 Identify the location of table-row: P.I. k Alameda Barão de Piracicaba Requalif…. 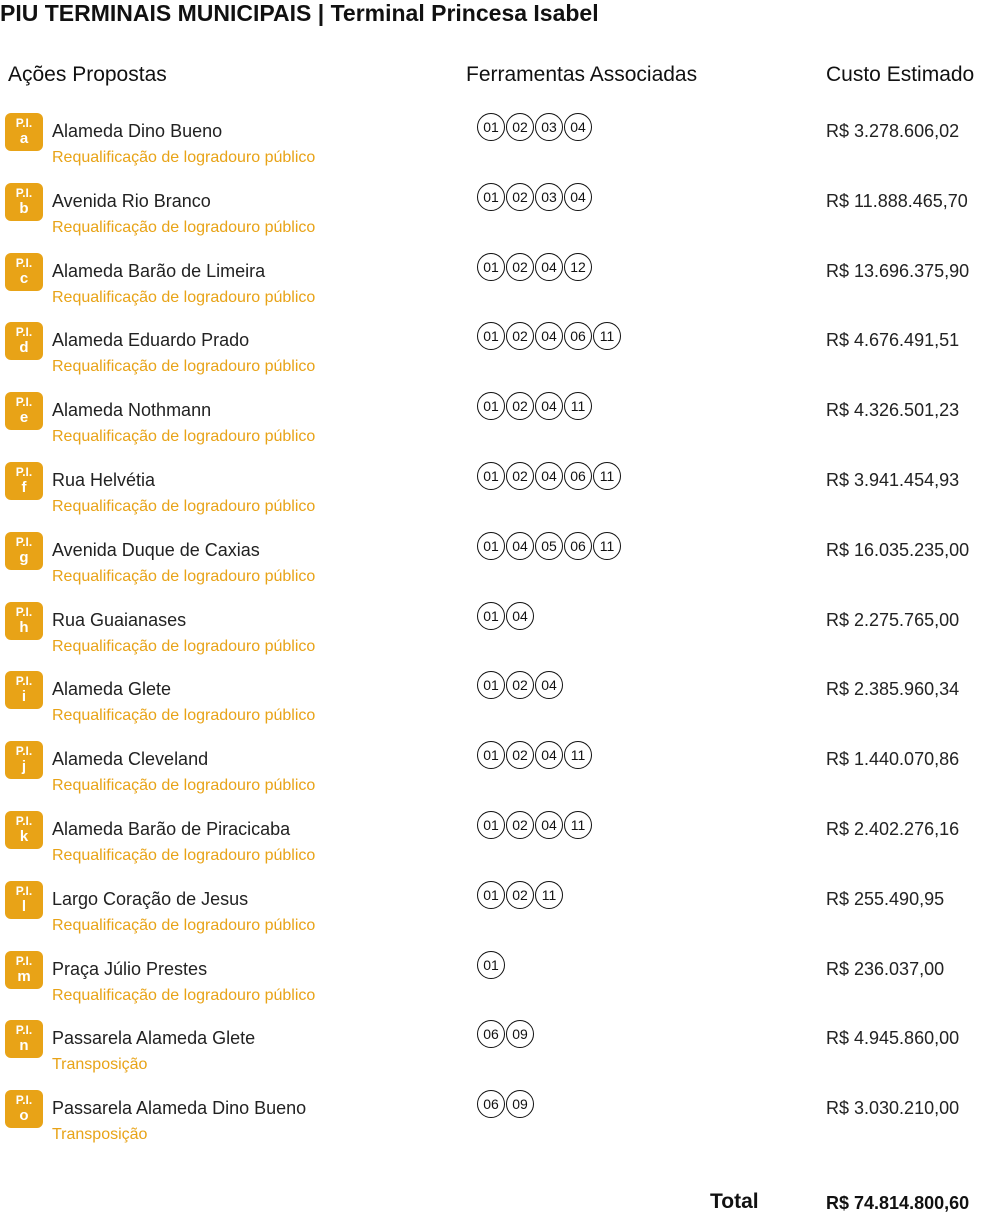
(496, 846).